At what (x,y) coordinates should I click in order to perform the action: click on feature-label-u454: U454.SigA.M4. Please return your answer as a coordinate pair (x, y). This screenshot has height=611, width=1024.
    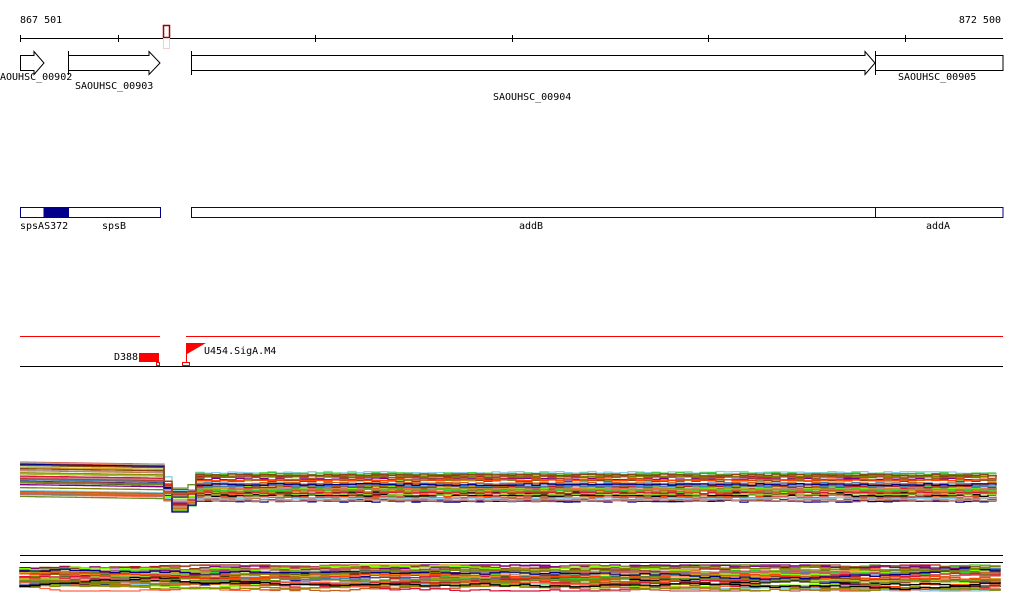
    Looking at the image, I should click on (240, 351).